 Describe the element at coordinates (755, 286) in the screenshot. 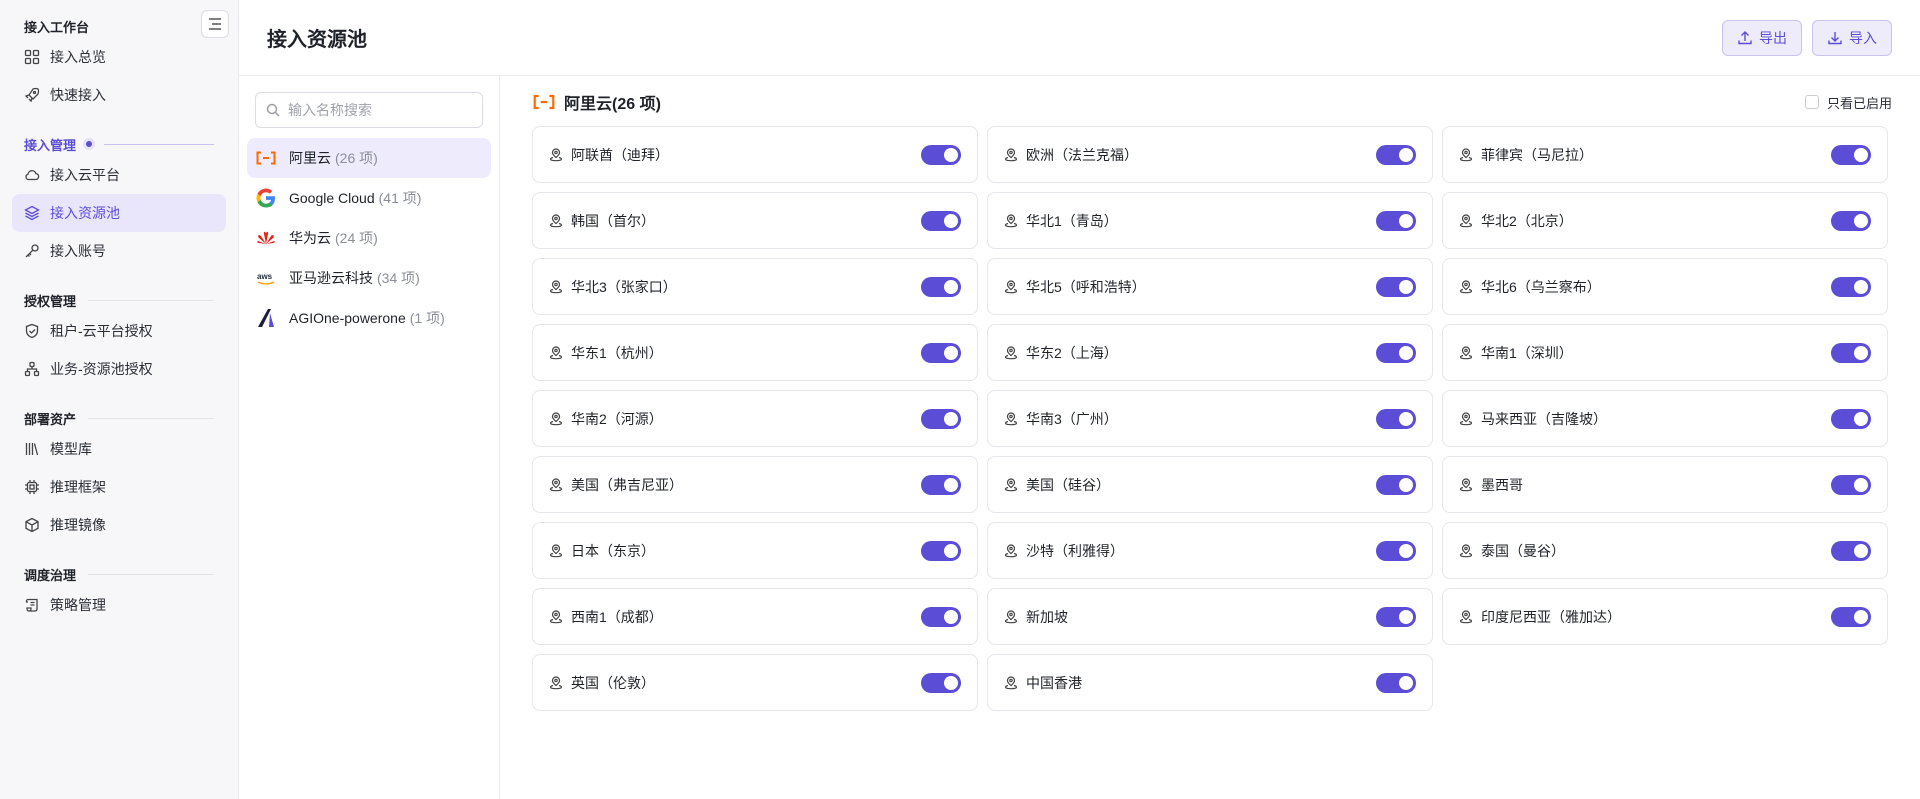

I see `region-card: 华北3（张家口）` at that location.